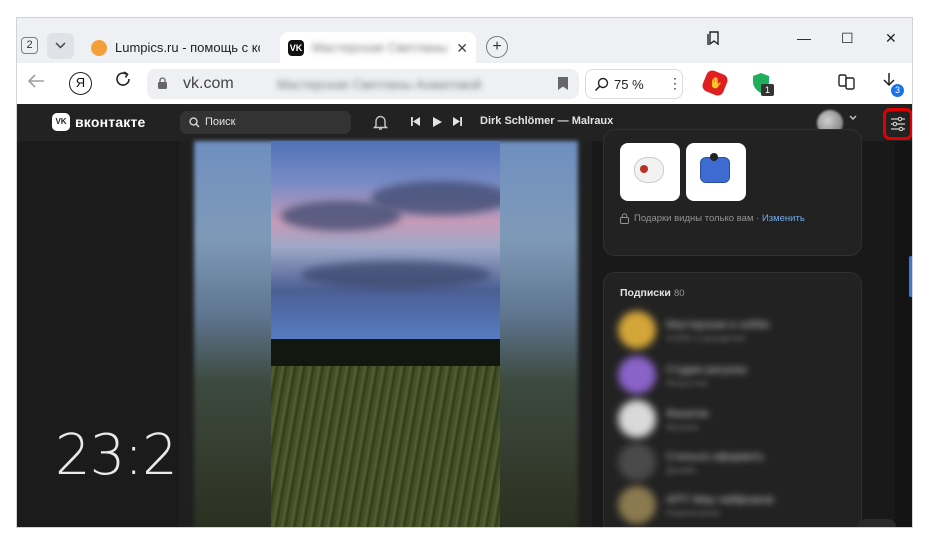 Image resolution: width=929 pixels, height=544 pixels. Describe the element at coordinates (380, 122) in the screenshot. I see `bell-icon` at that location.